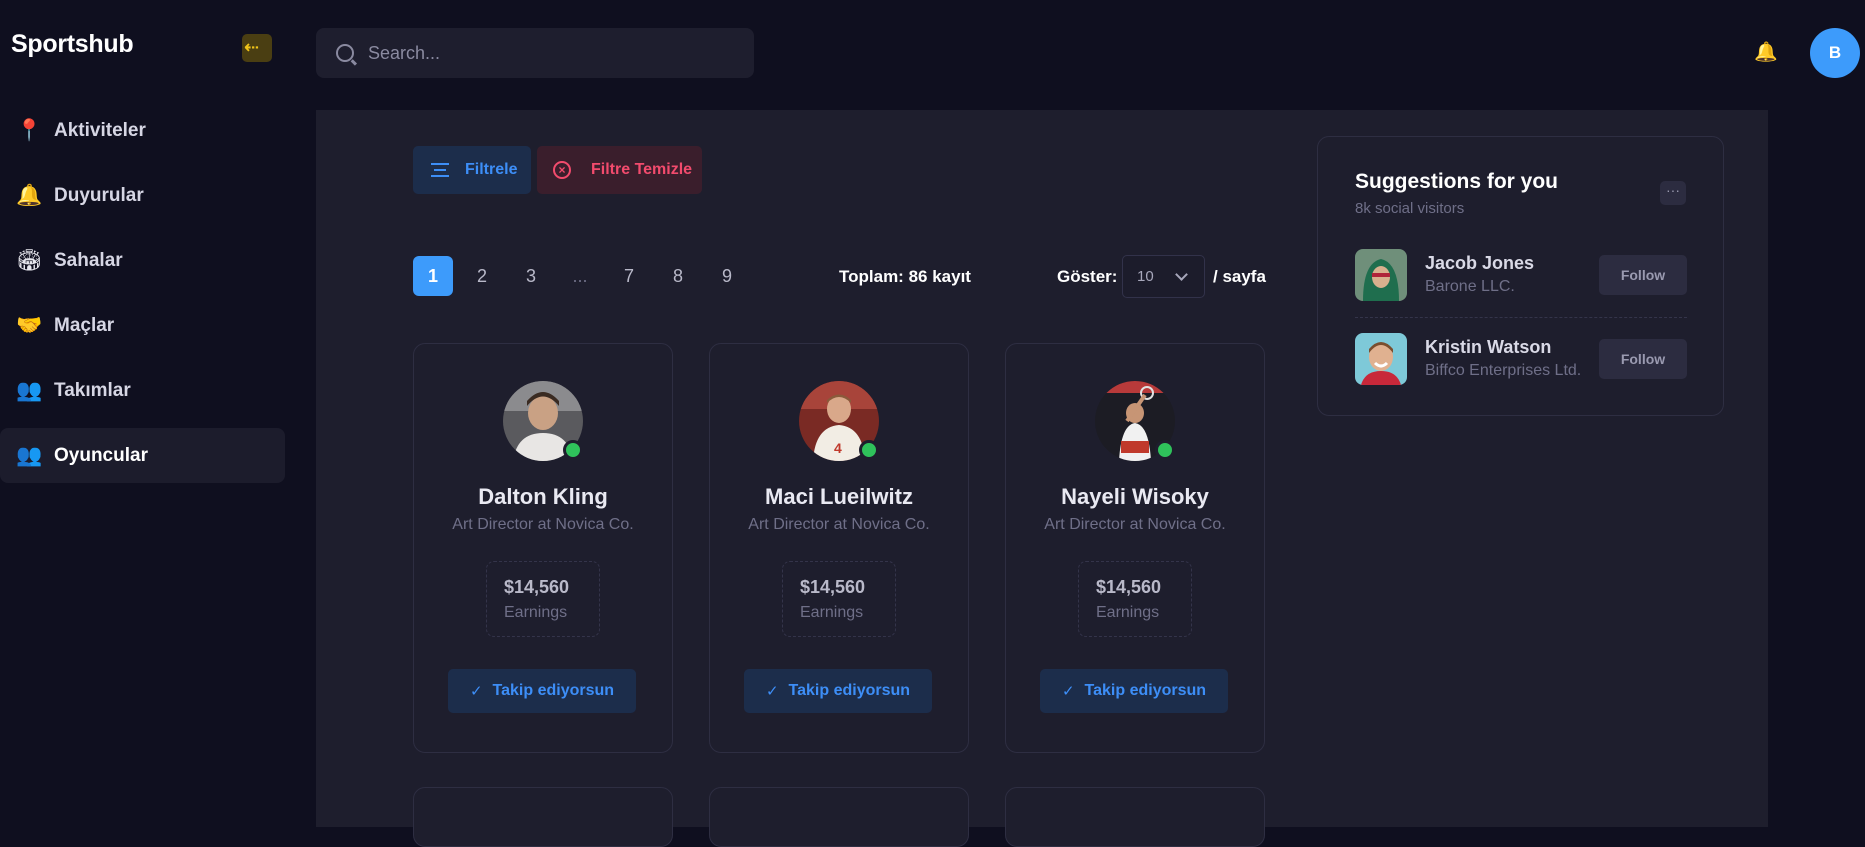 Image resolution: width=1865 pixels, height=847 pixels. I want to click on arrow-left-icon: ⇠, so click(252, 47).